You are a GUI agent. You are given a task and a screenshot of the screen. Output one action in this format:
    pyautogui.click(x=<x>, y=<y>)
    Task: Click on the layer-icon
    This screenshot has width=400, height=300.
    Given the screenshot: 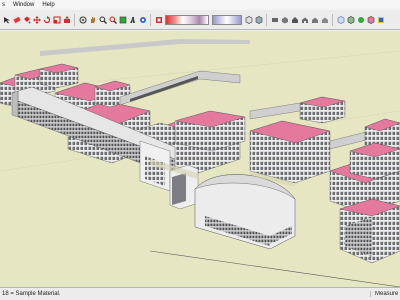 What is the action you would take?
    pyautogui.click(x=370, y=20)
    